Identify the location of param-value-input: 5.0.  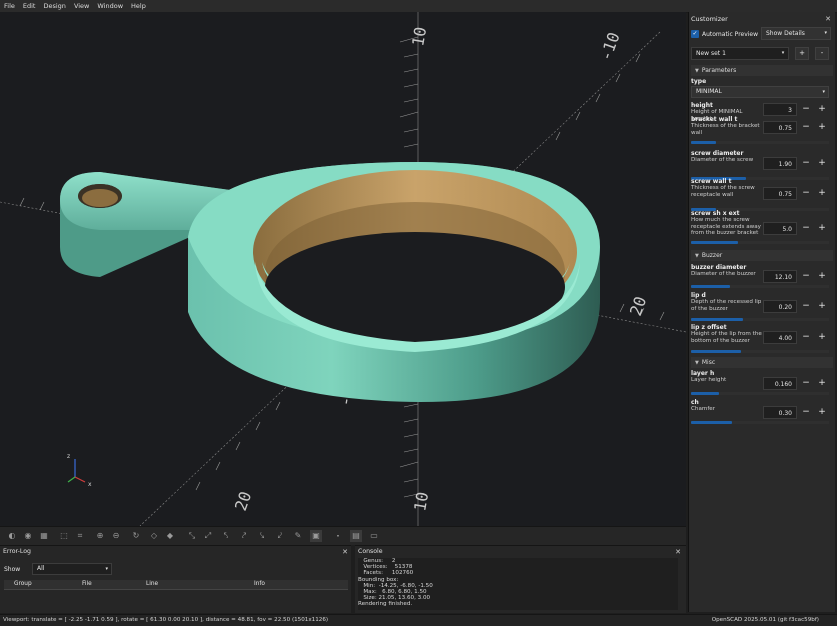
(780, 228).